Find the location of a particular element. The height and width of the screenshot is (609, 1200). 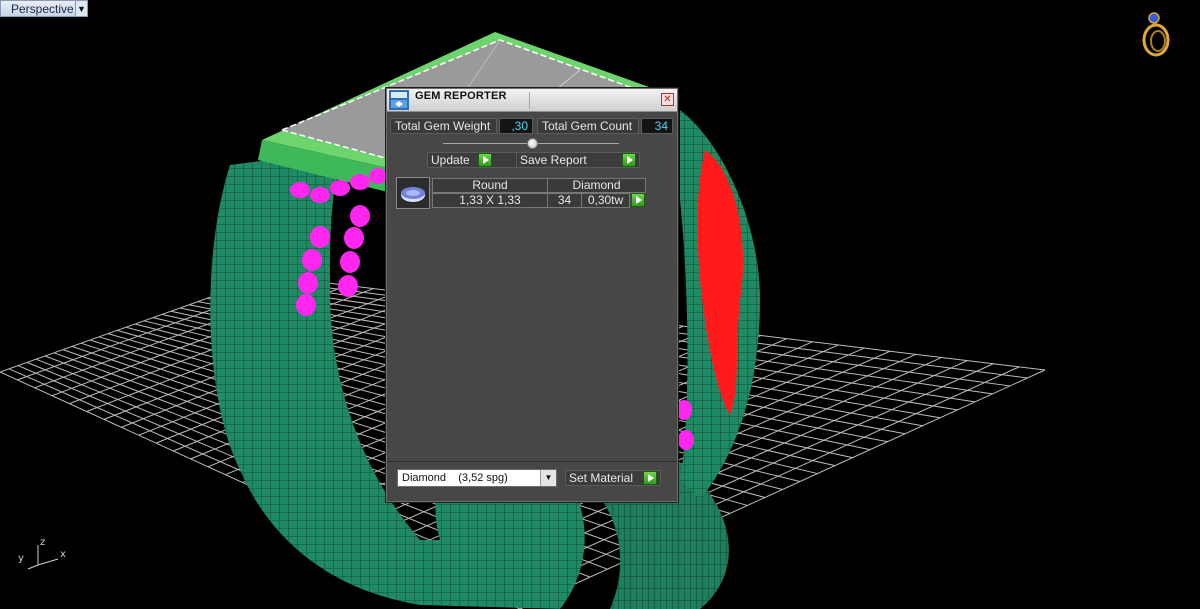

ring-logo-icon is located at coordinates (1156, 34).